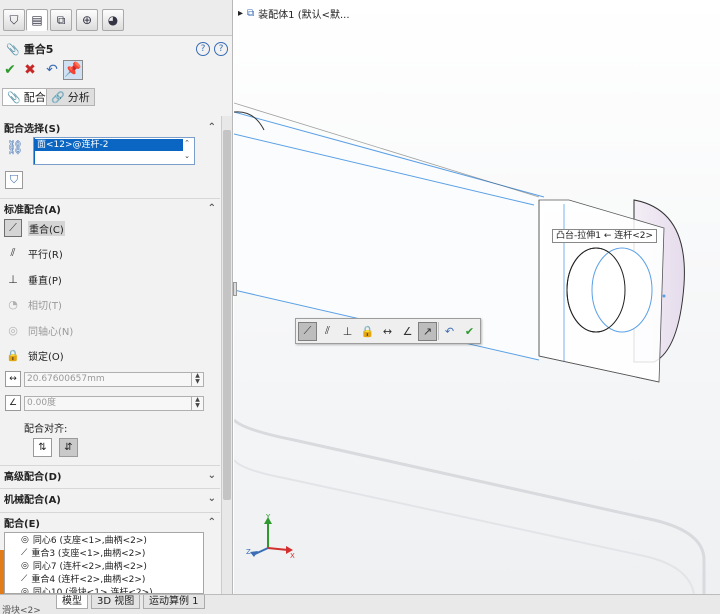  Describe the element at coordinates (37, 20) in the screenshot. I see `property-manager-tab-icon: ▤` at that location.